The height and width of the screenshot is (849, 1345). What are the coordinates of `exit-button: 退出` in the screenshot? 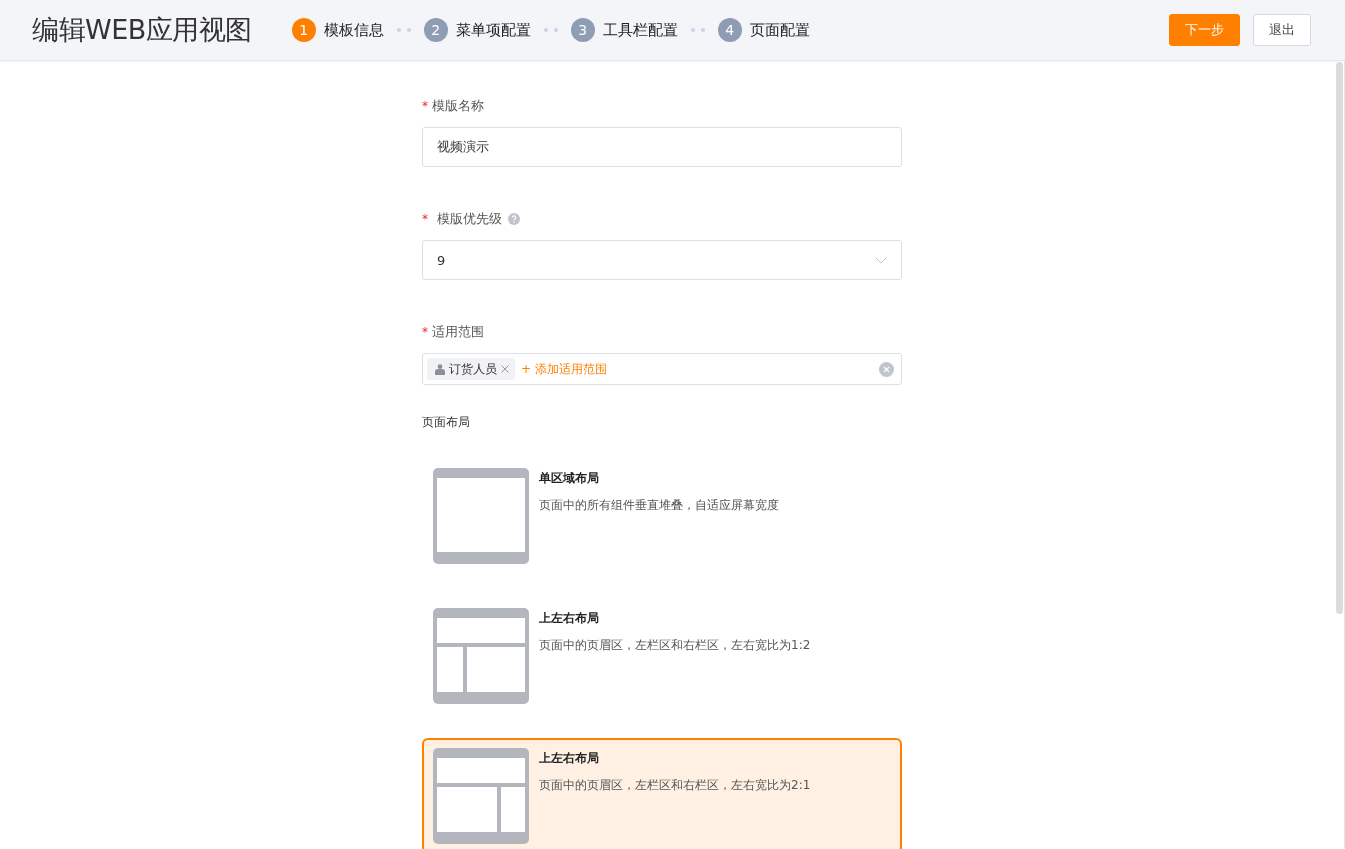 It's located at (1282, 30).